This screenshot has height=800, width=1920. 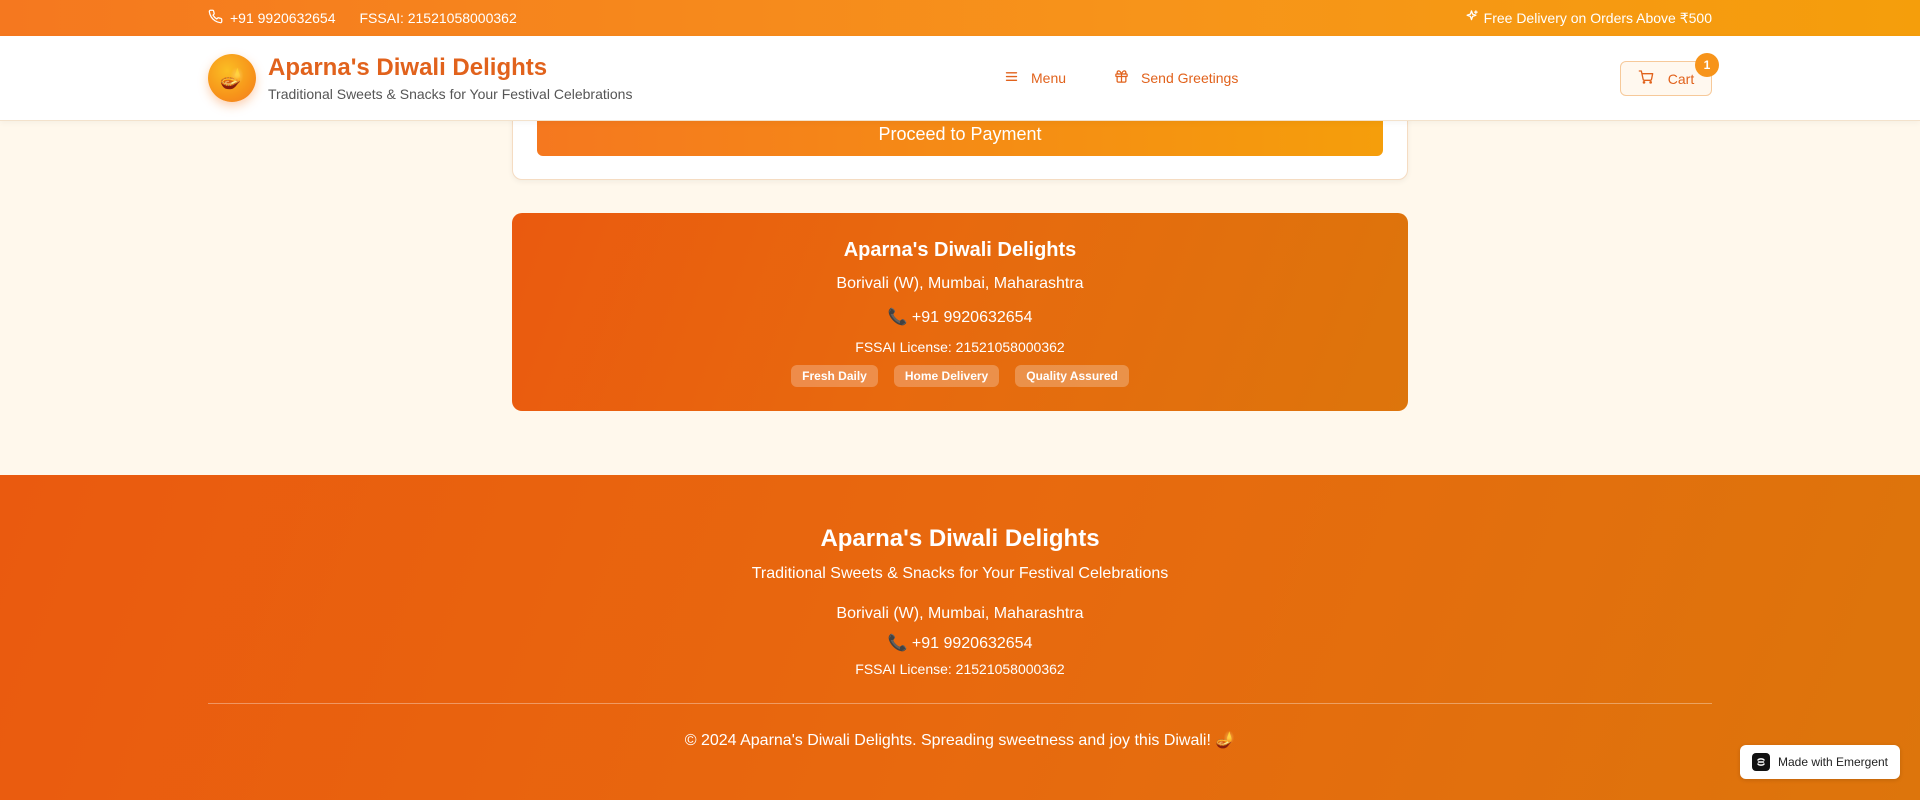 I want to click on badge-quality-assured: Quality Assured, so click(x=1072, y=376).